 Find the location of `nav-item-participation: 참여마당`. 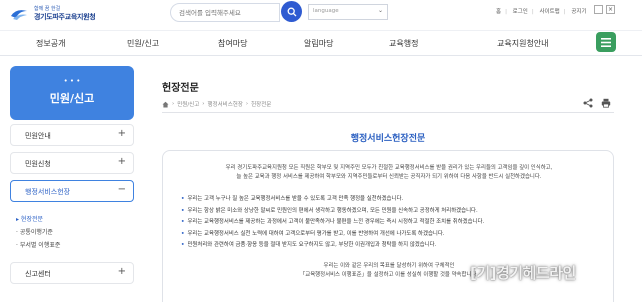

nav-item-participation: 참여마당 is located at coordinates (232, 43).